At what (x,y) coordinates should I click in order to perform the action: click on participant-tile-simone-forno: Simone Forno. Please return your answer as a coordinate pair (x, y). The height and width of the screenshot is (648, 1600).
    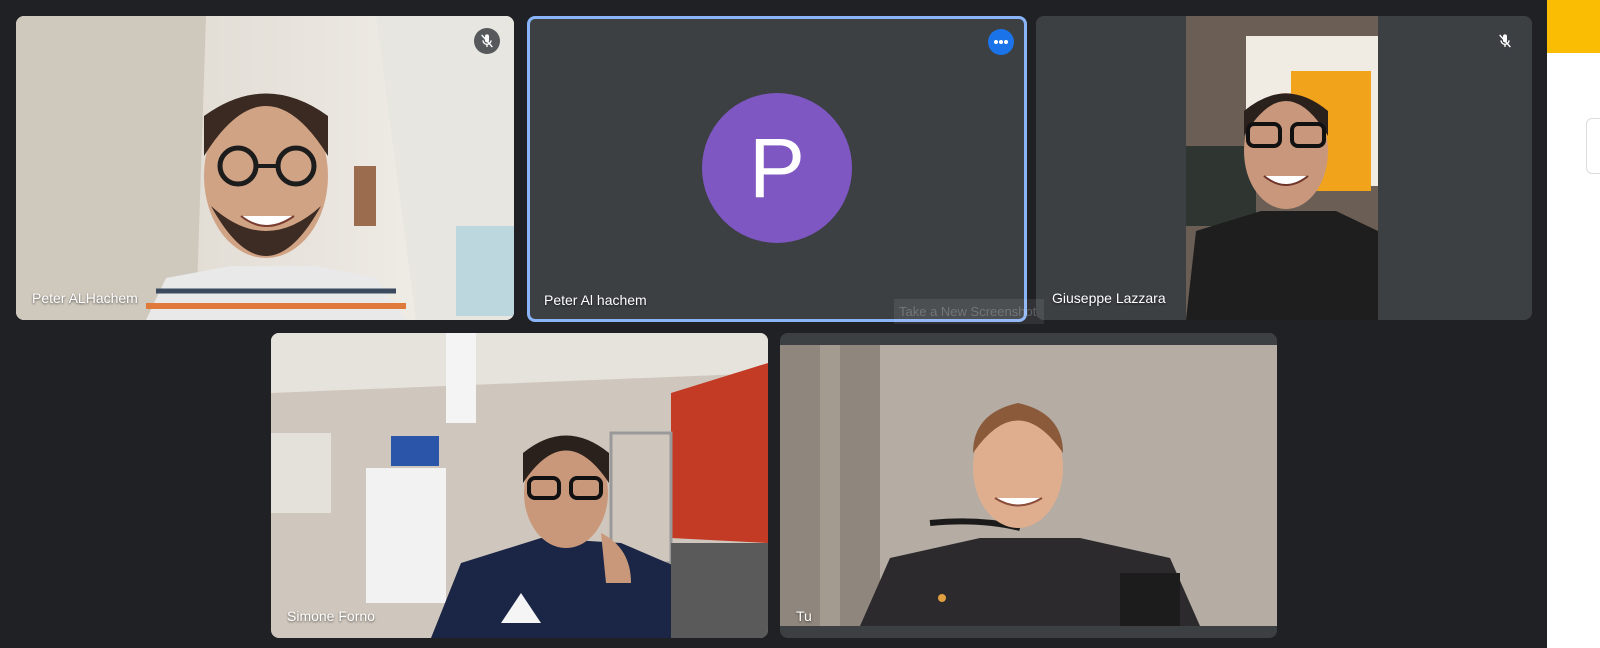
    Looking at the image, I should click on (519, 485).